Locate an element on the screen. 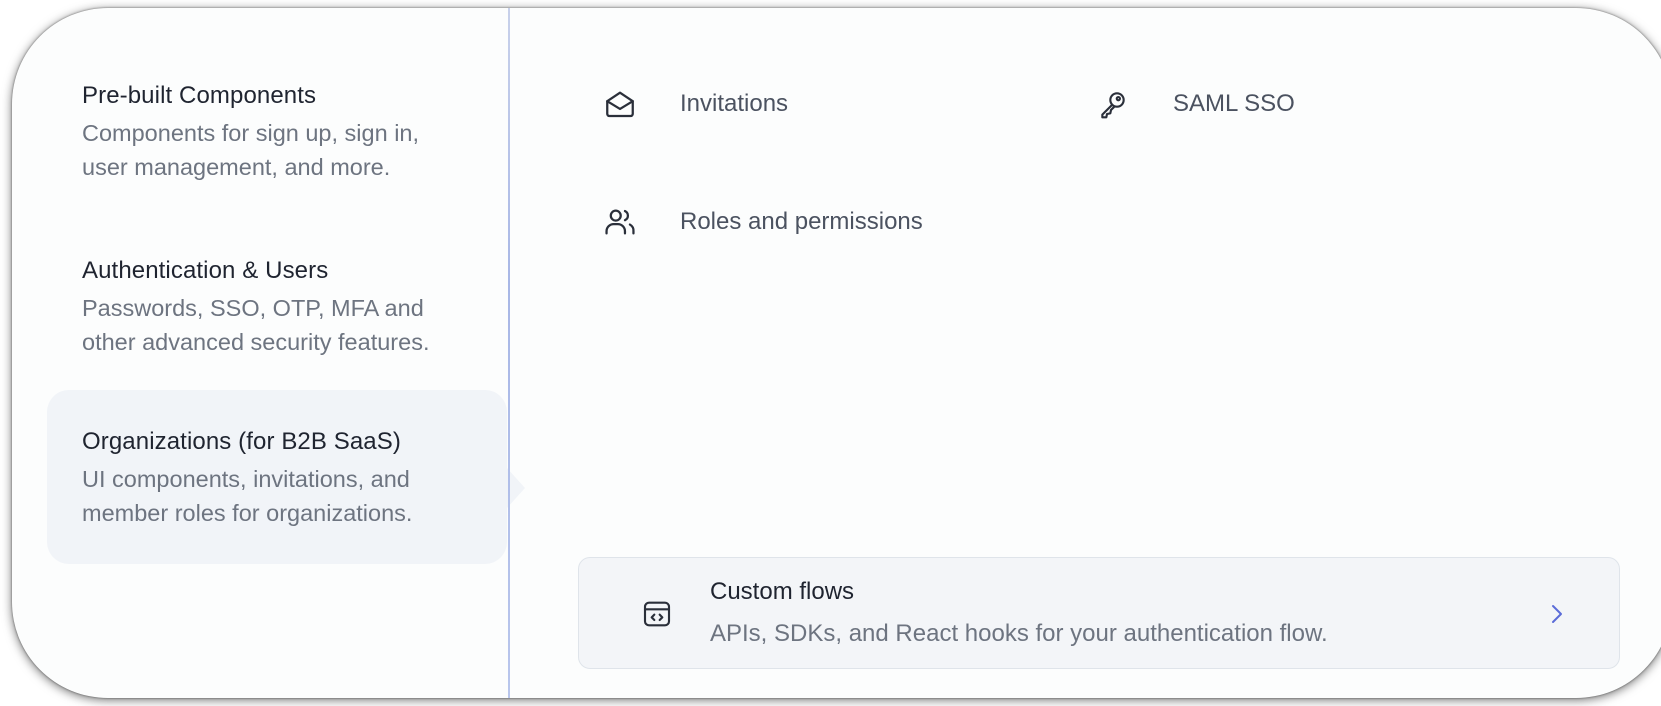 The image size is (1661, 706). nav-item-title: Pre-built Components is located at coordinates (199, 95).